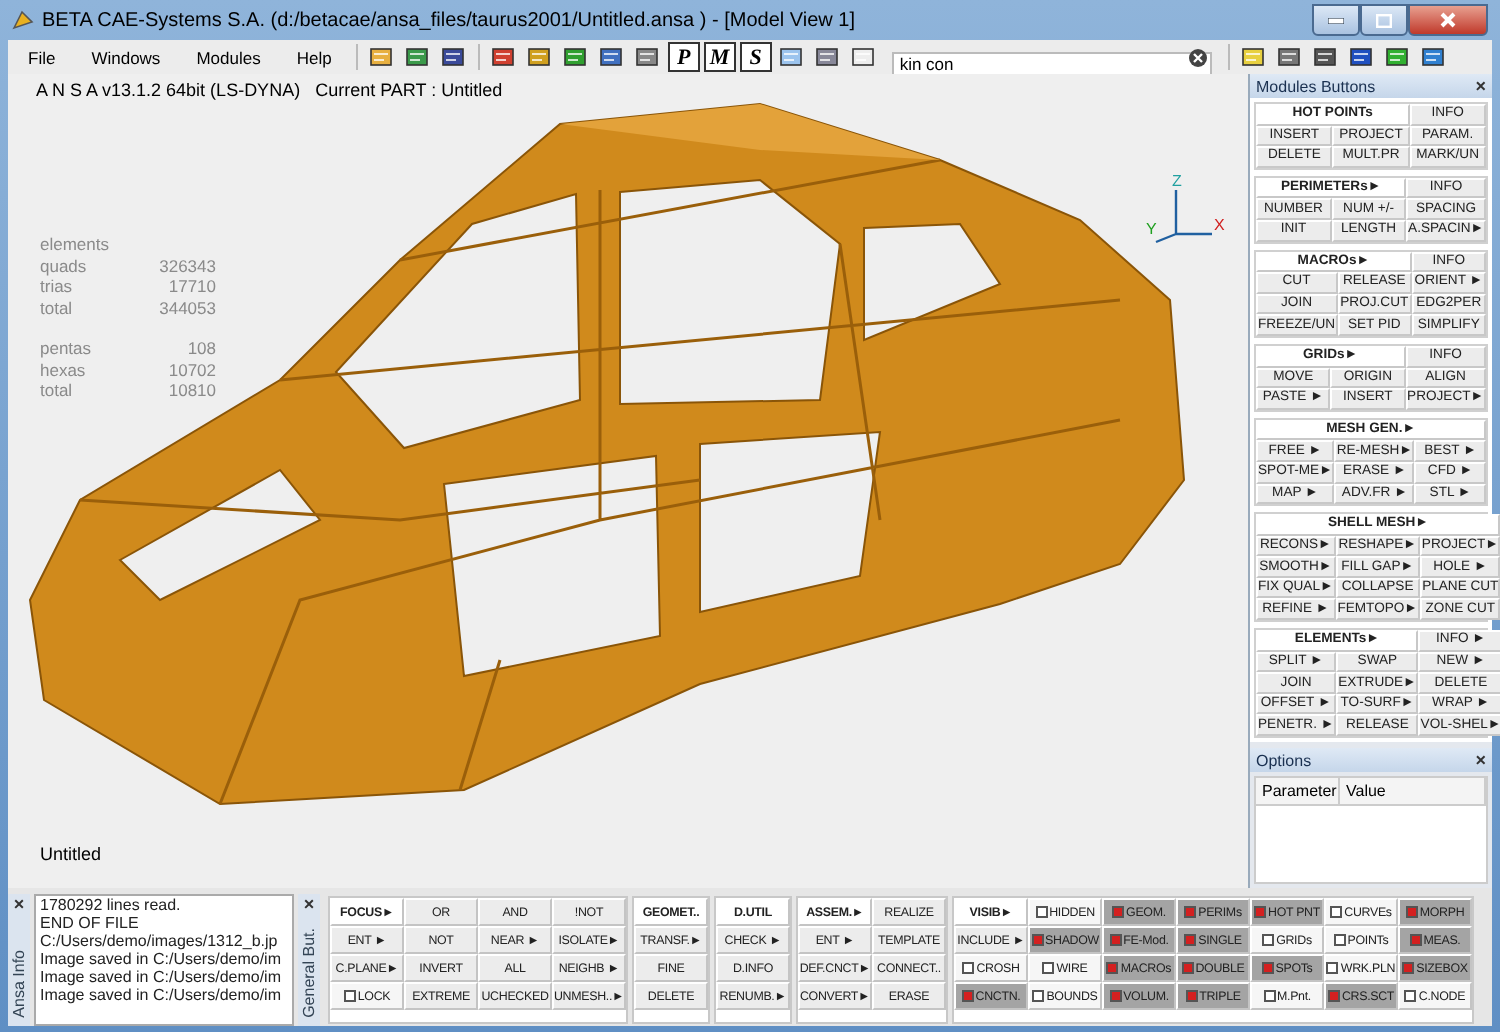  Describe the element at coordinates (191, 286) in the screenshot. I see `stat-value: 17710` at that location.